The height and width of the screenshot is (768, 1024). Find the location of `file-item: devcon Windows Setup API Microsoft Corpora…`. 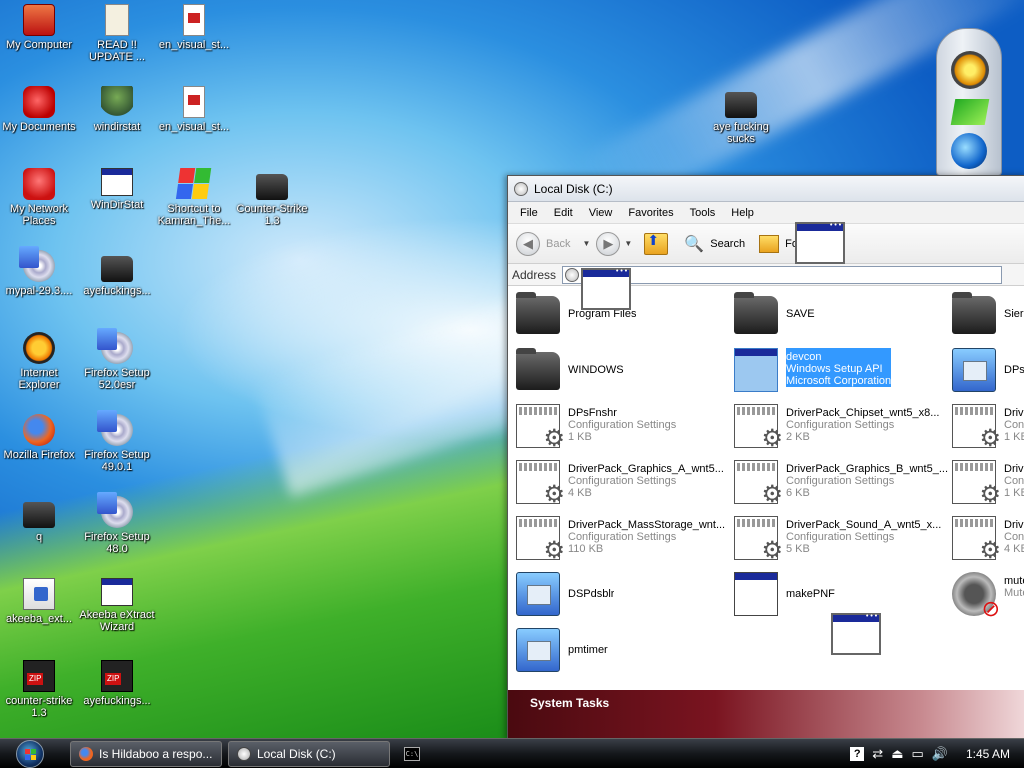

file-item: devcon Windows Setup API Microsoft Corpora… is located at coordinates (841, 373).